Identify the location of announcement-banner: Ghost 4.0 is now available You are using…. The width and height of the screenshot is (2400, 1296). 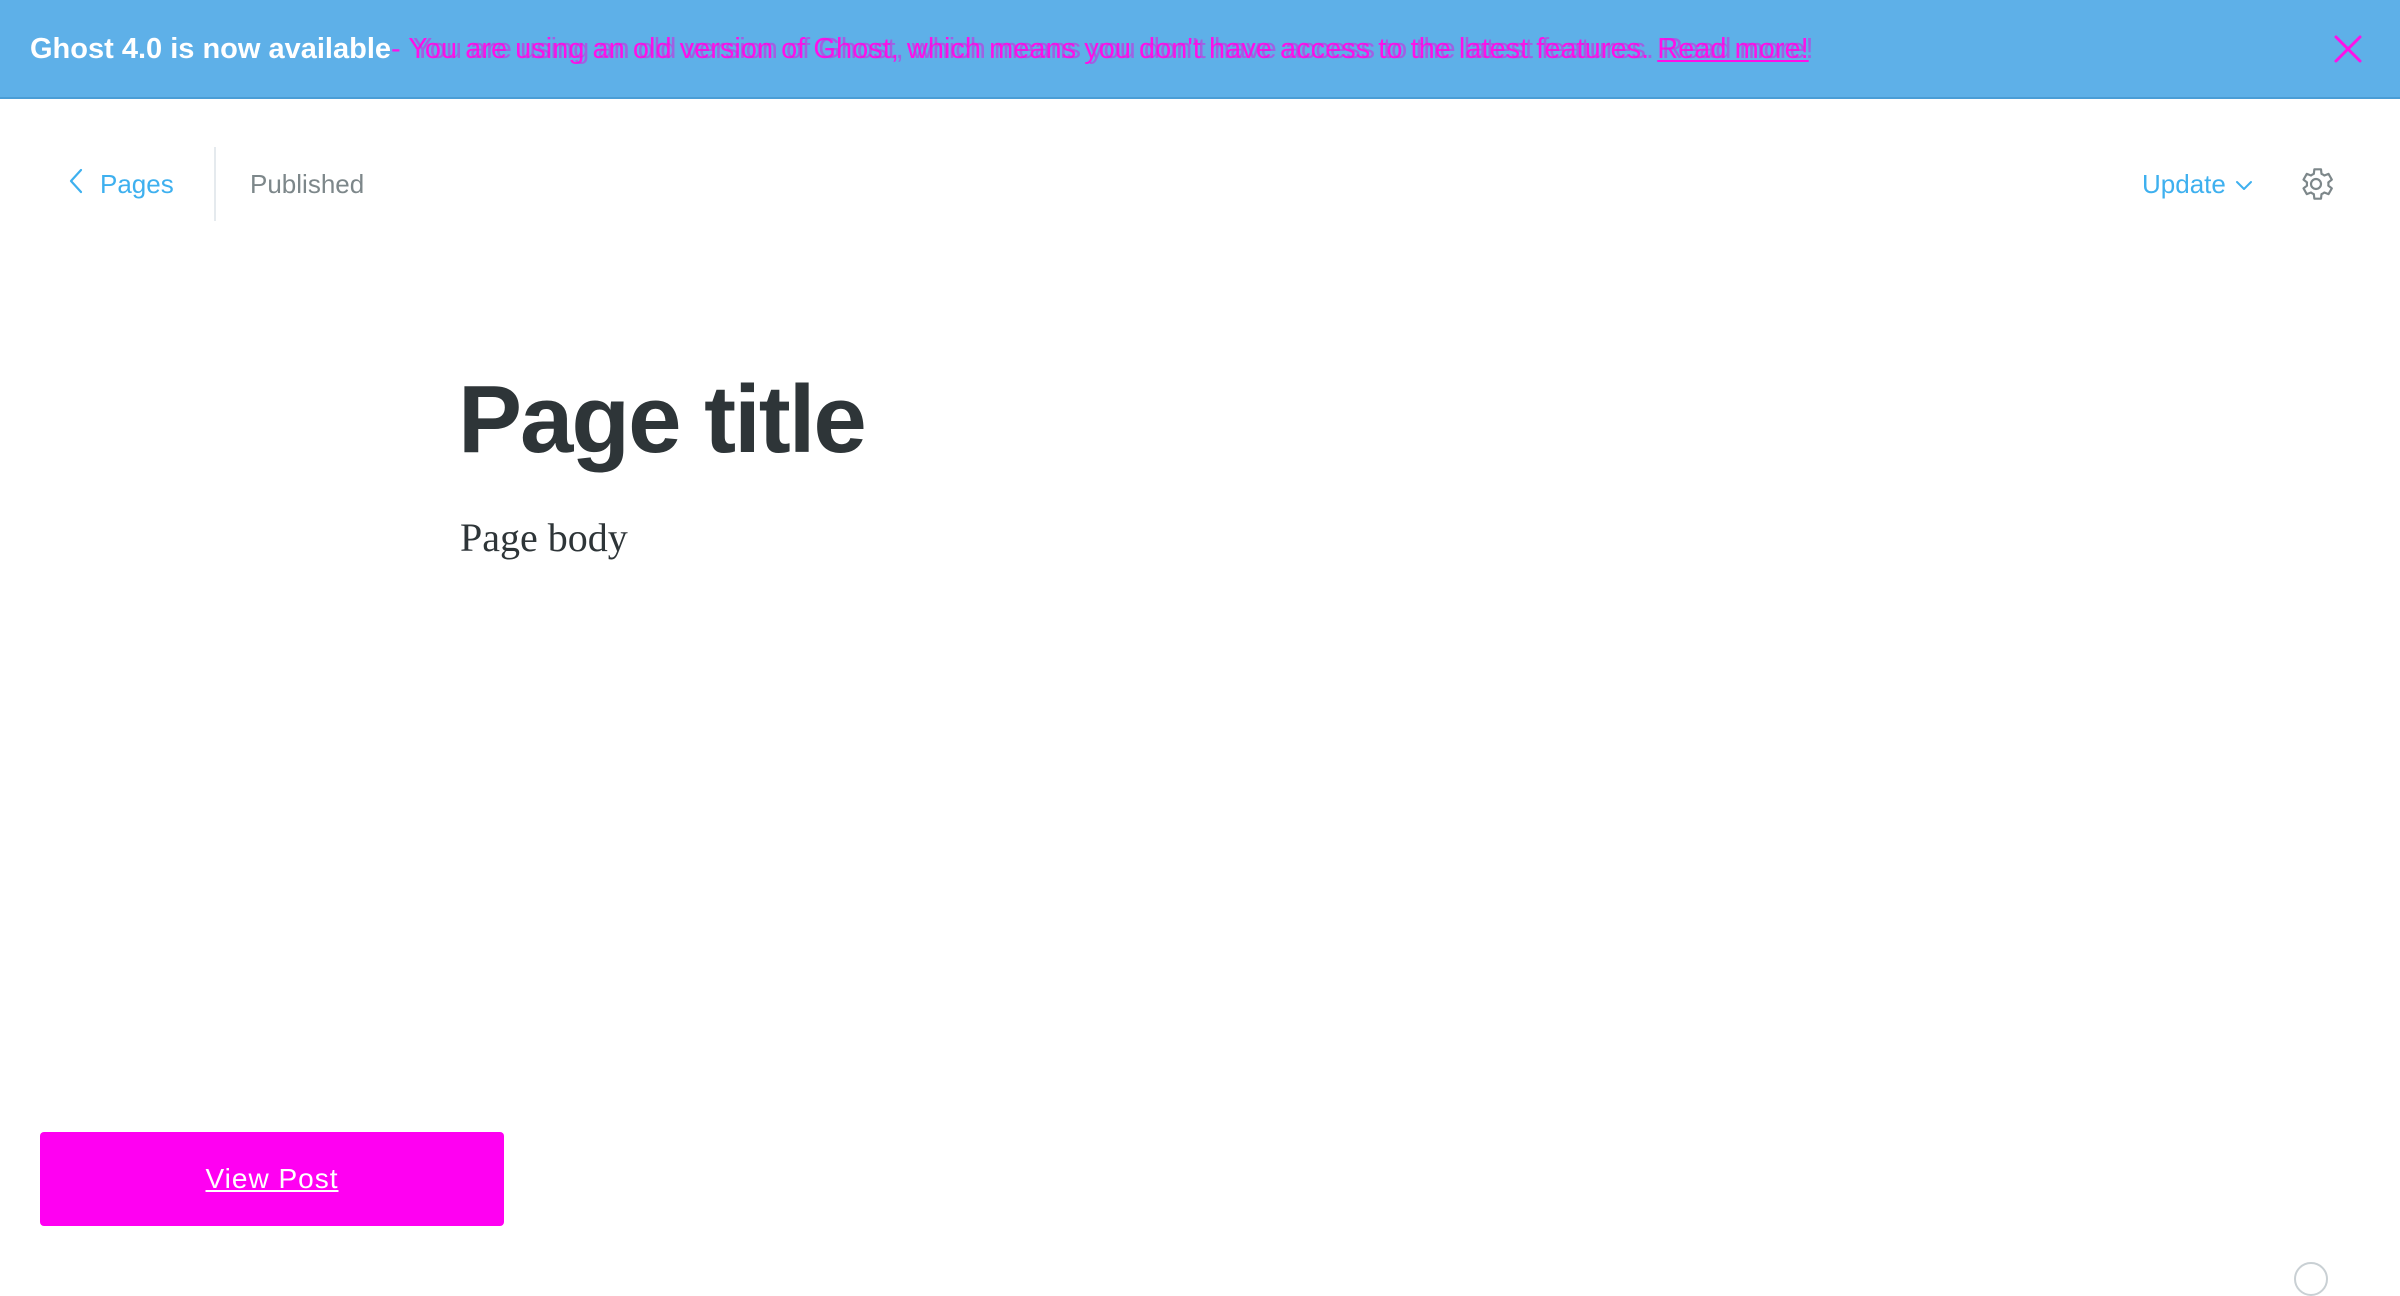
(1200, 49).